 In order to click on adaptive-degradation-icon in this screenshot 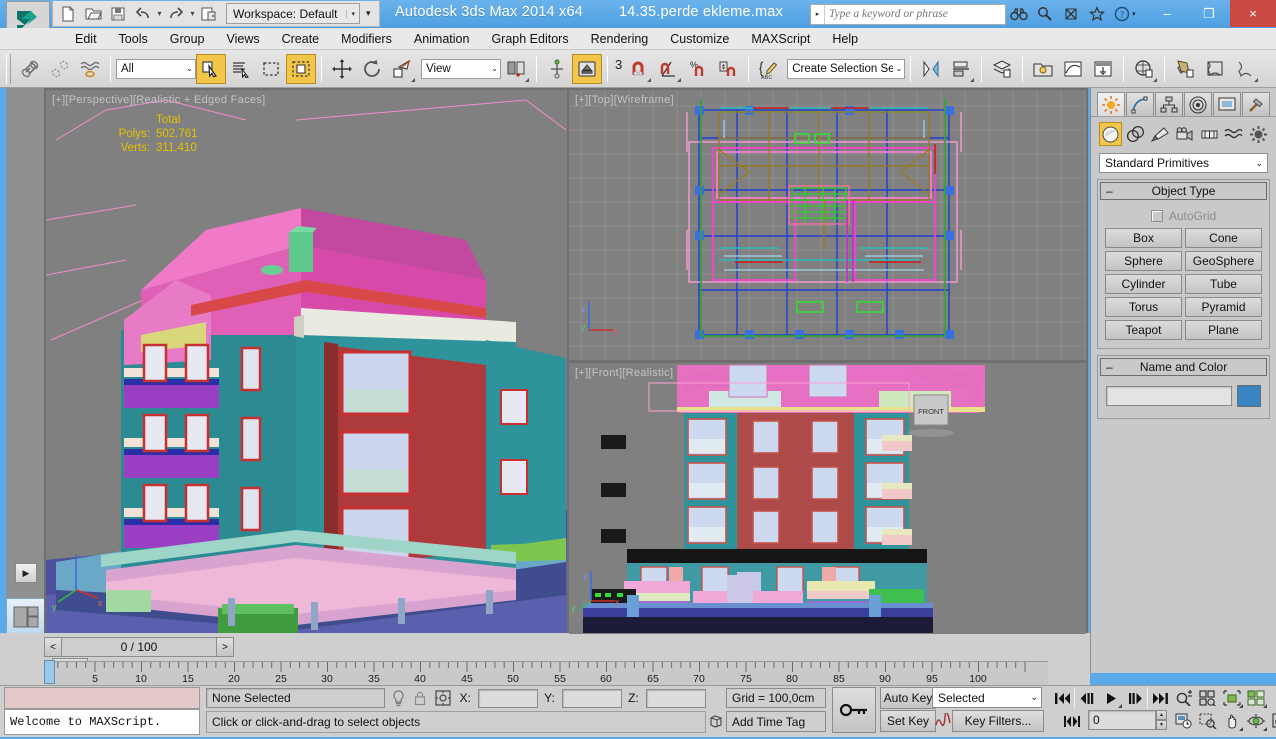, I will do `click(716, 721)`.